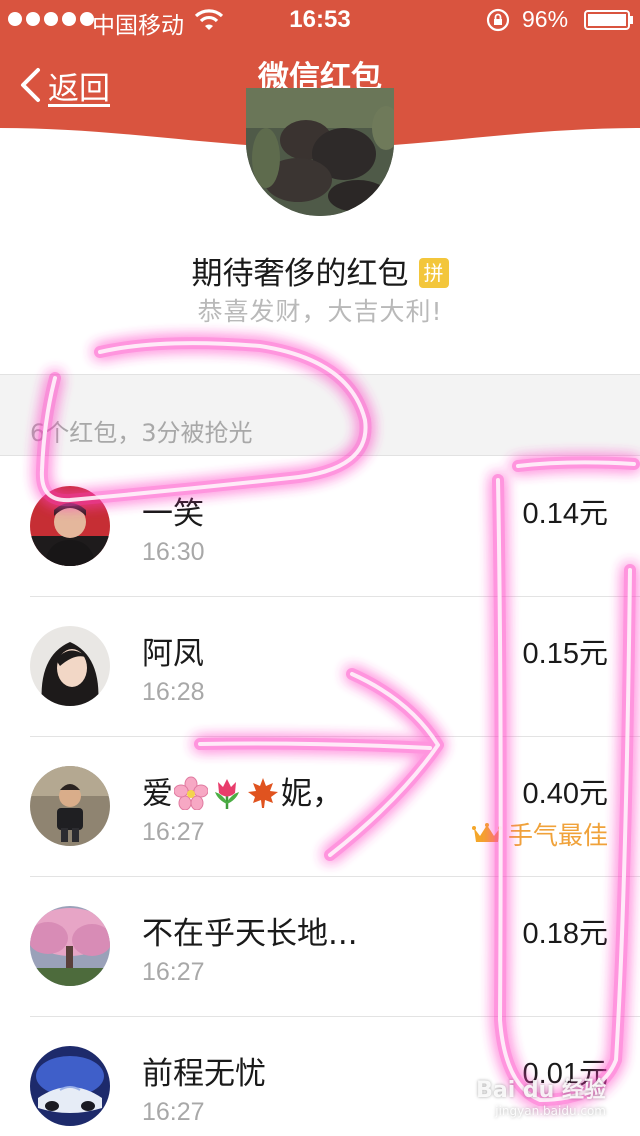 This screenshot has height=1136, width=640. Describe the element at coordinates (173, 692) in the screenshot. I see `record-time: 16:28` at that location.